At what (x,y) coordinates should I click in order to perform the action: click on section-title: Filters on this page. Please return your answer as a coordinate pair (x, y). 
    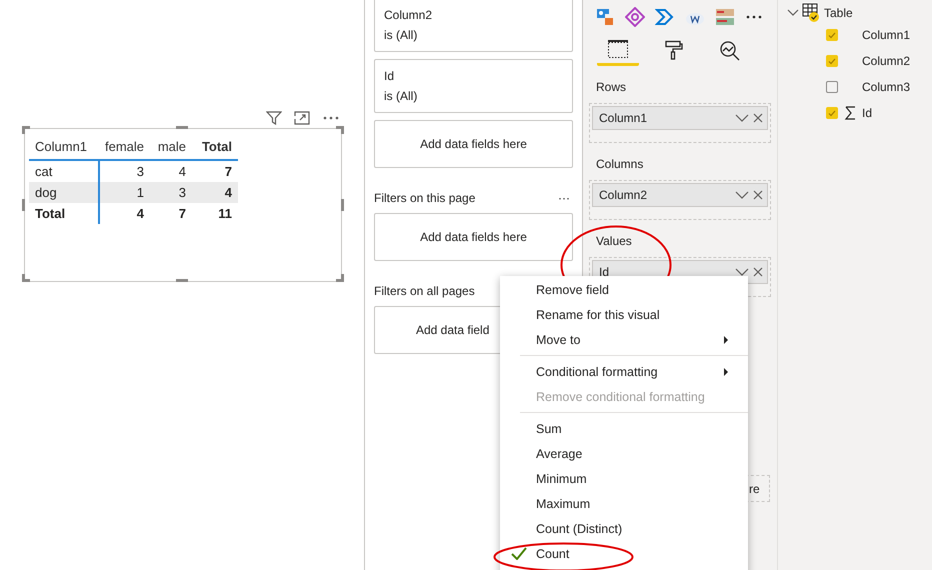
    Looking at the image, I should click on (425, 198).